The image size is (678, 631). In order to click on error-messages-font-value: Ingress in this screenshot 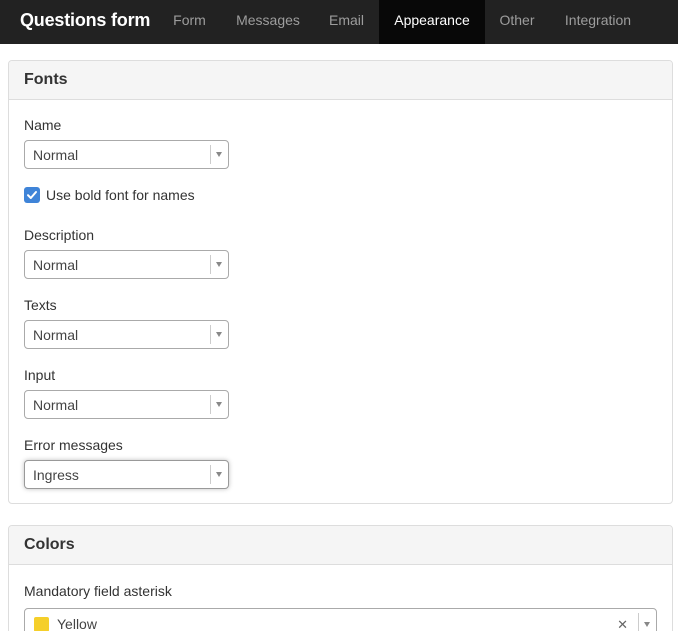, I will do `click(56, 475)`.